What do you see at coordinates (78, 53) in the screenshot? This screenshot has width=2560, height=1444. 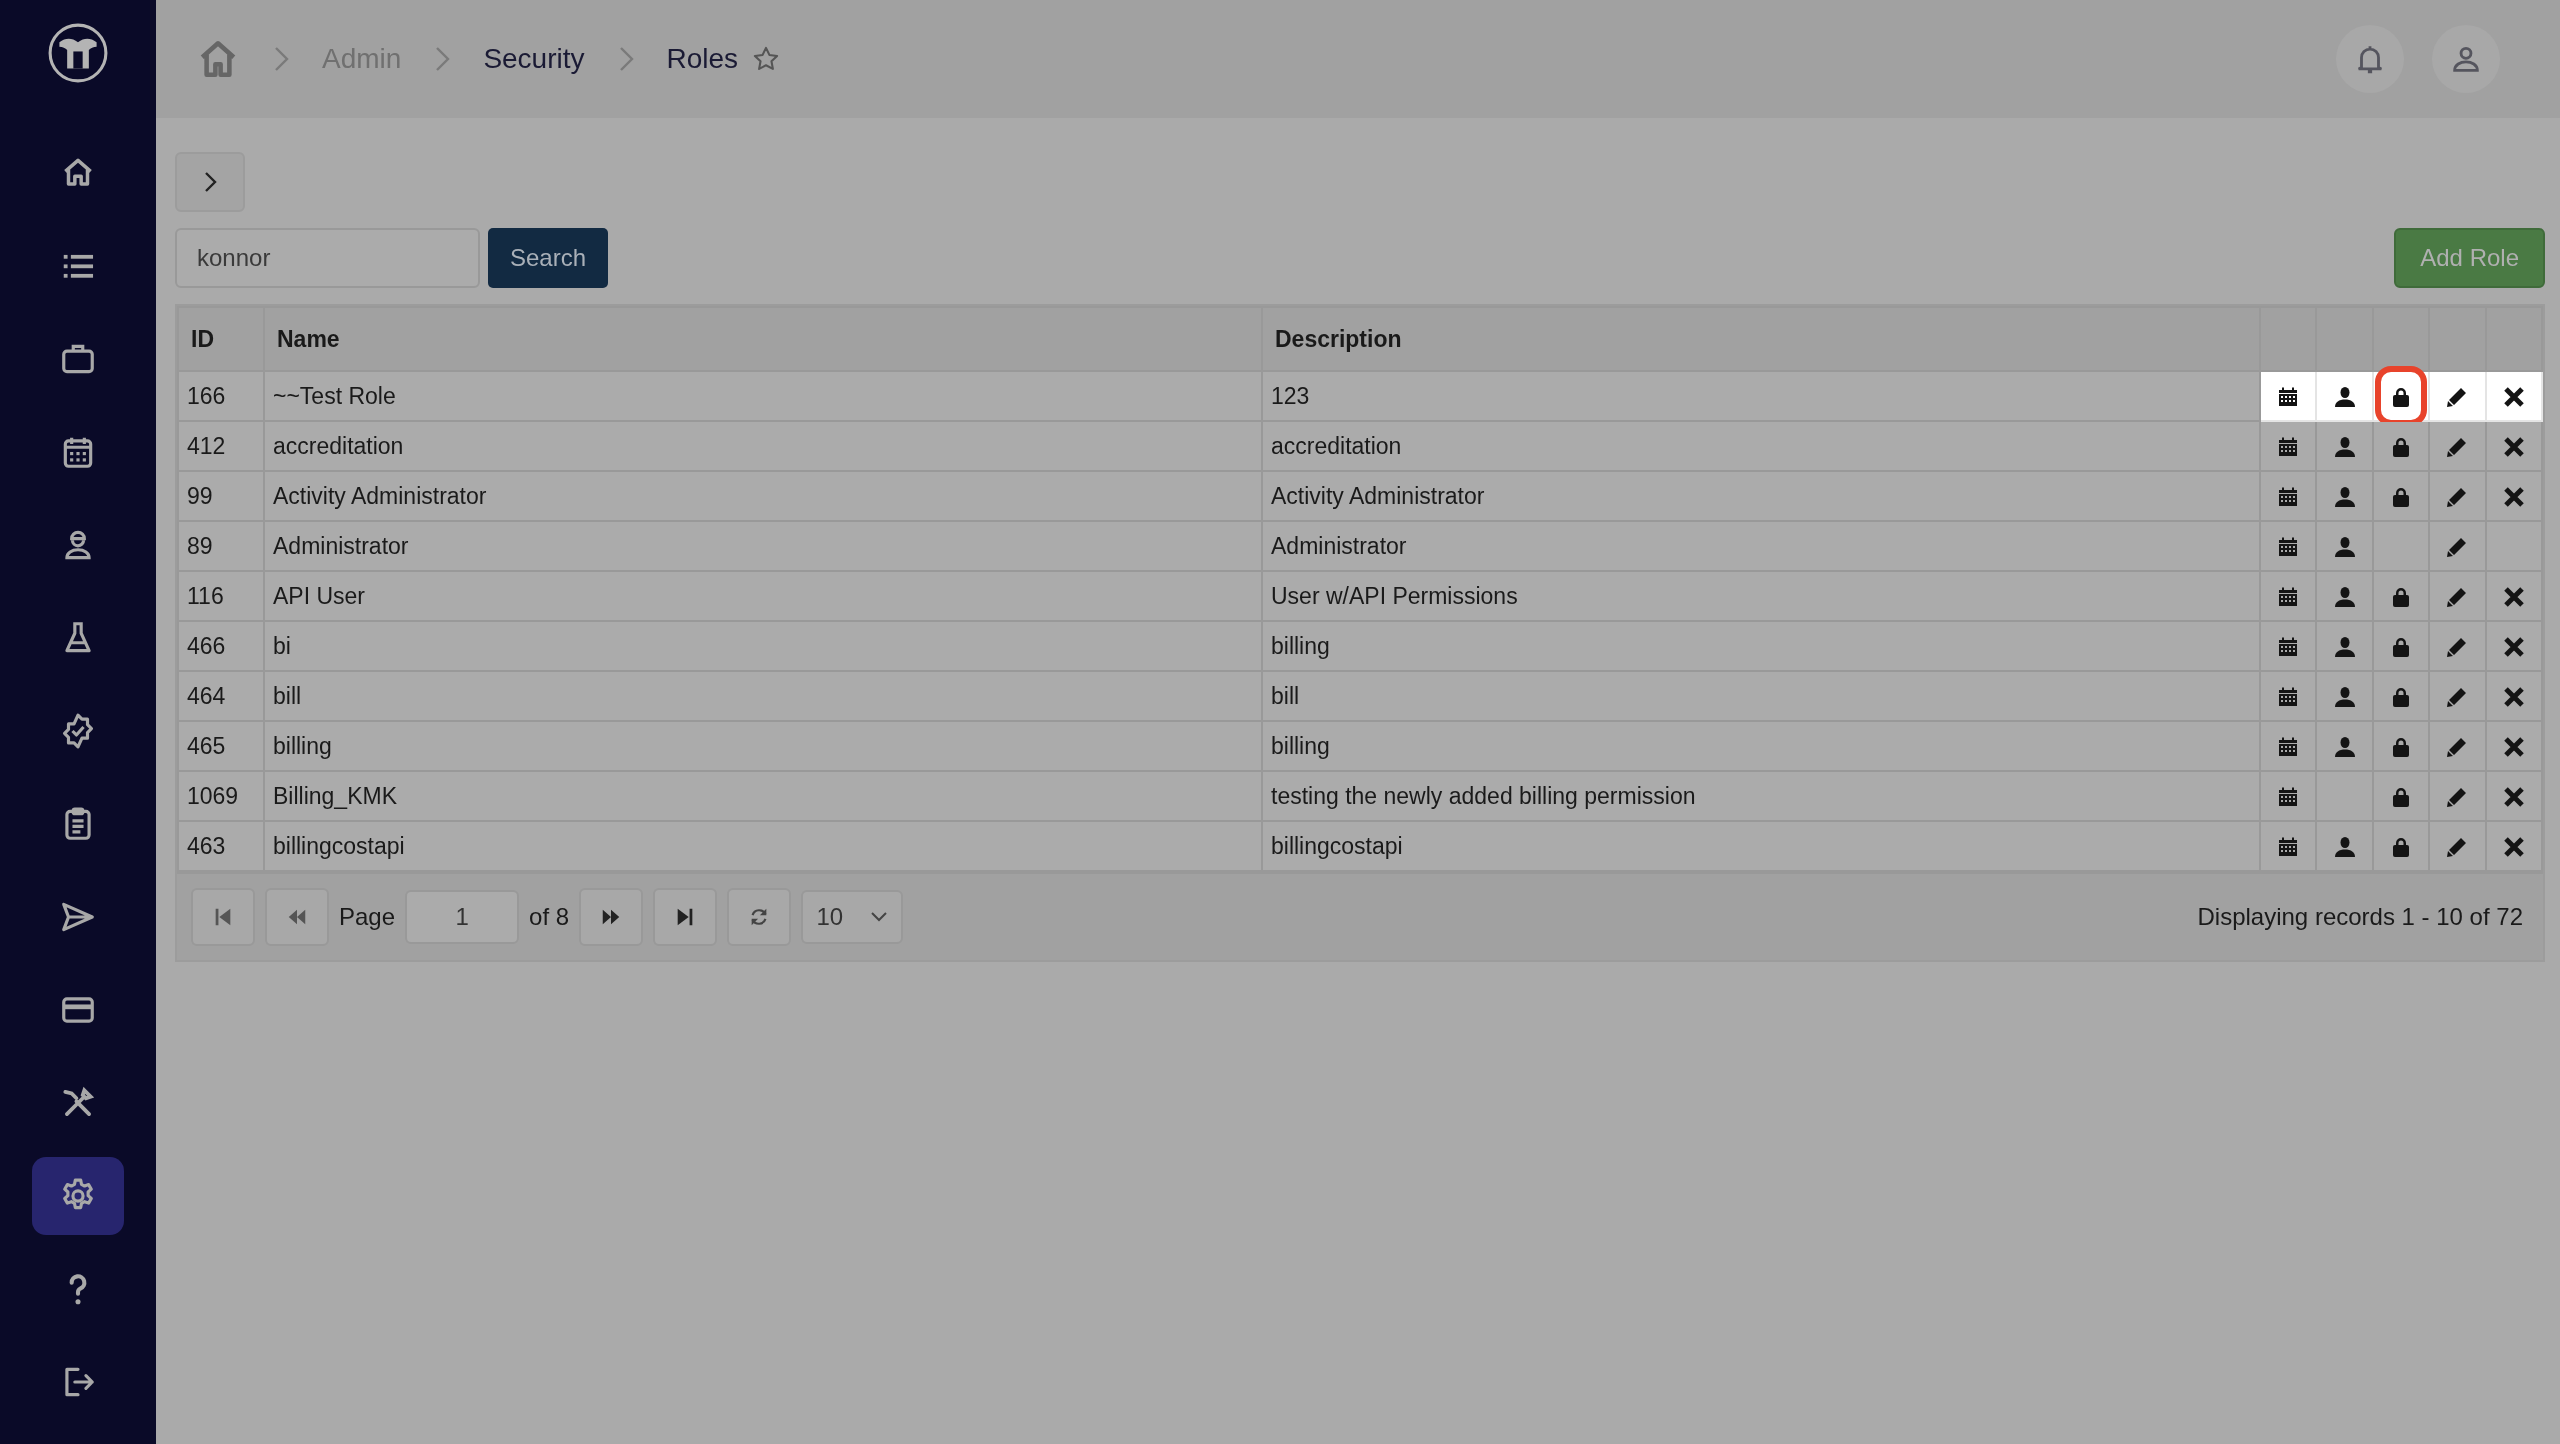 I see `logo` at bounding box center [78, 53].